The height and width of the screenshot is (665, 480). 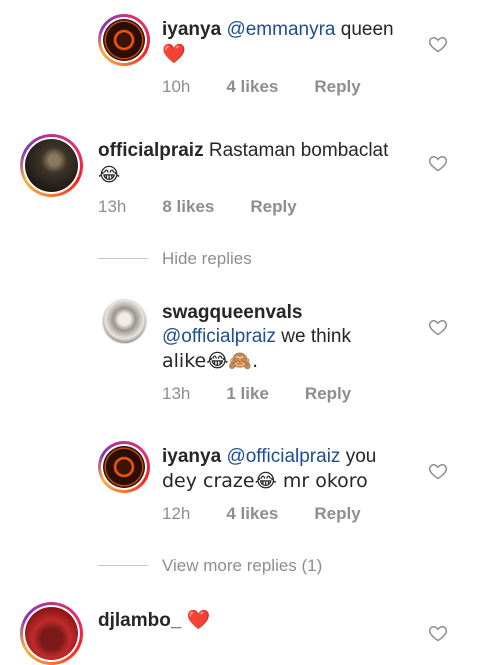 What do you see at coordinates (176, 86) in the screenshot?
I see `comment-time: 10h` at bounding box center [176, 86].